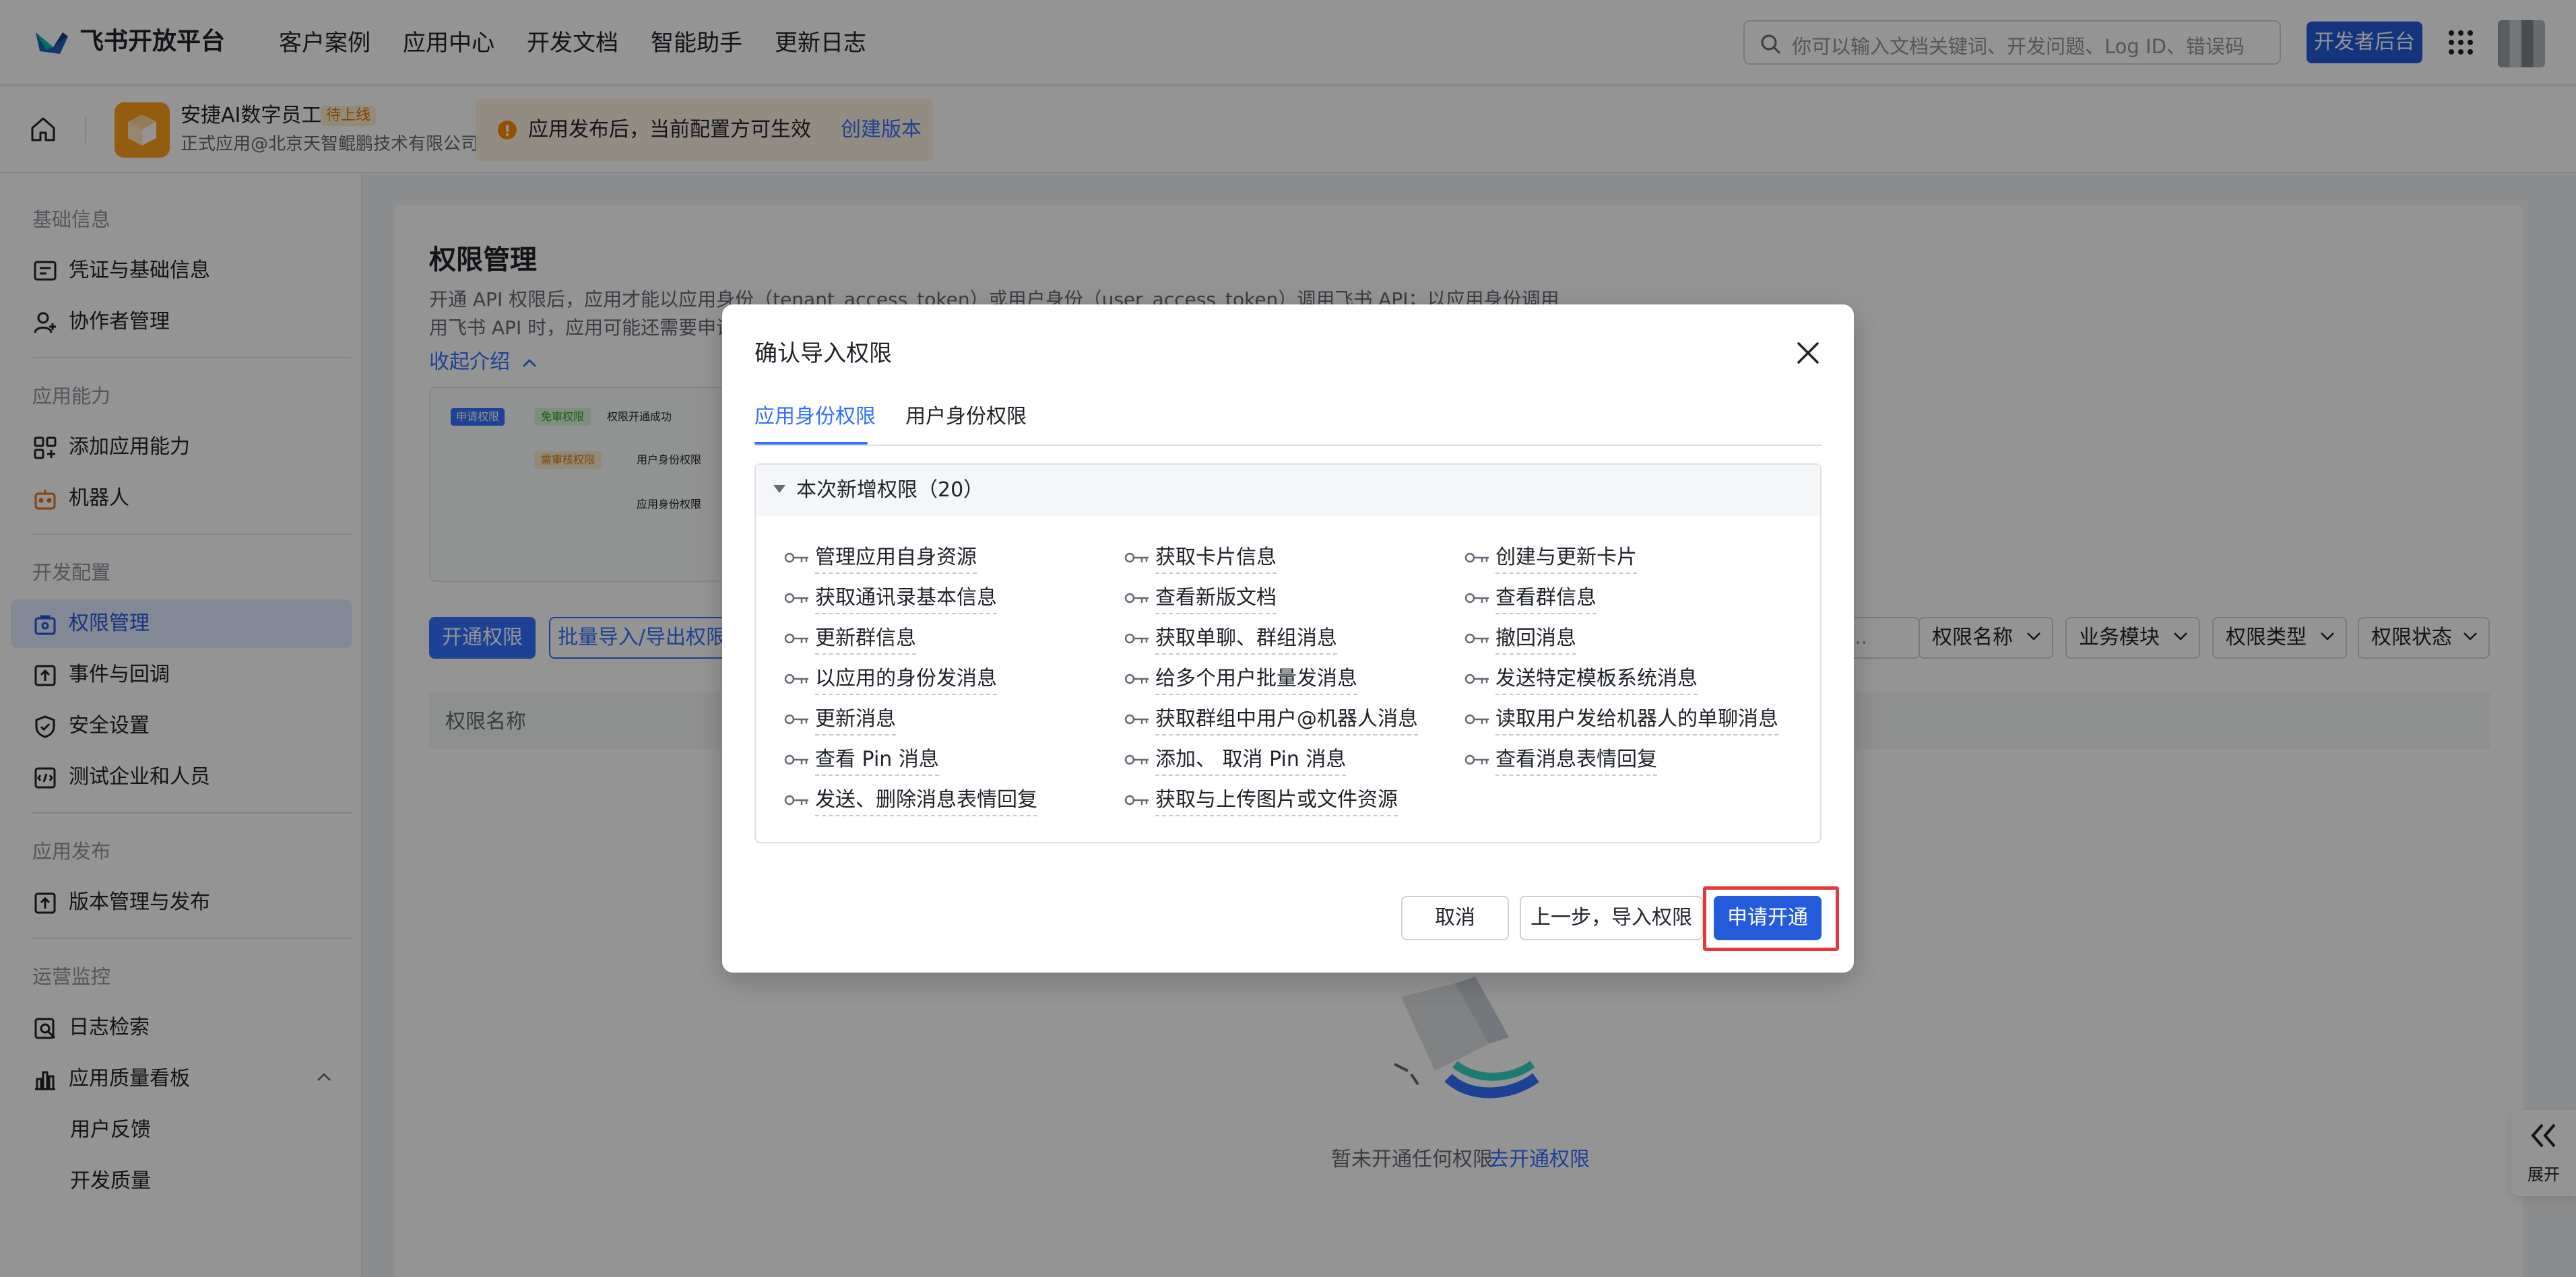 The width and height of the screenshot is (2576, 1277). I want to click on dialog-title: 确认导入权限, so click(823, 353).